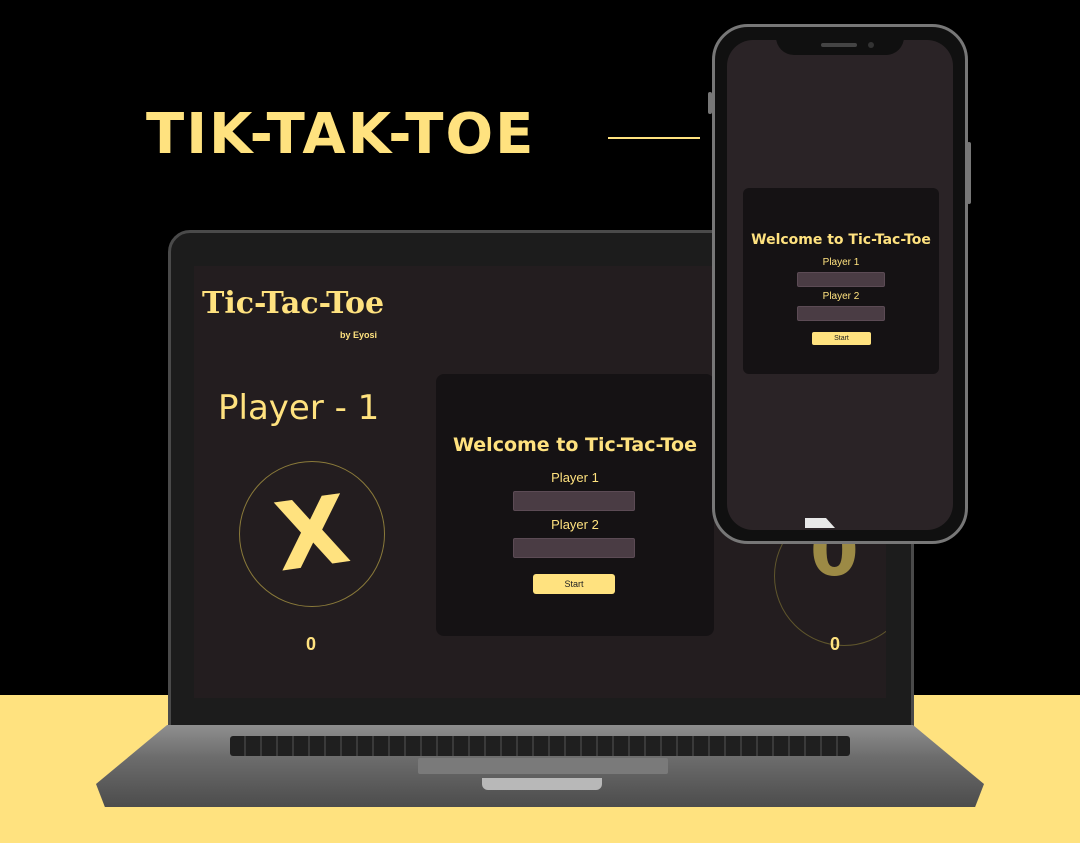 This screenshot has width=1080, height=843. What do you see at coordinates (841, 296) in the screenshot?
I see `phone-player2-label: Player 2` at bounding box center [841, 296].